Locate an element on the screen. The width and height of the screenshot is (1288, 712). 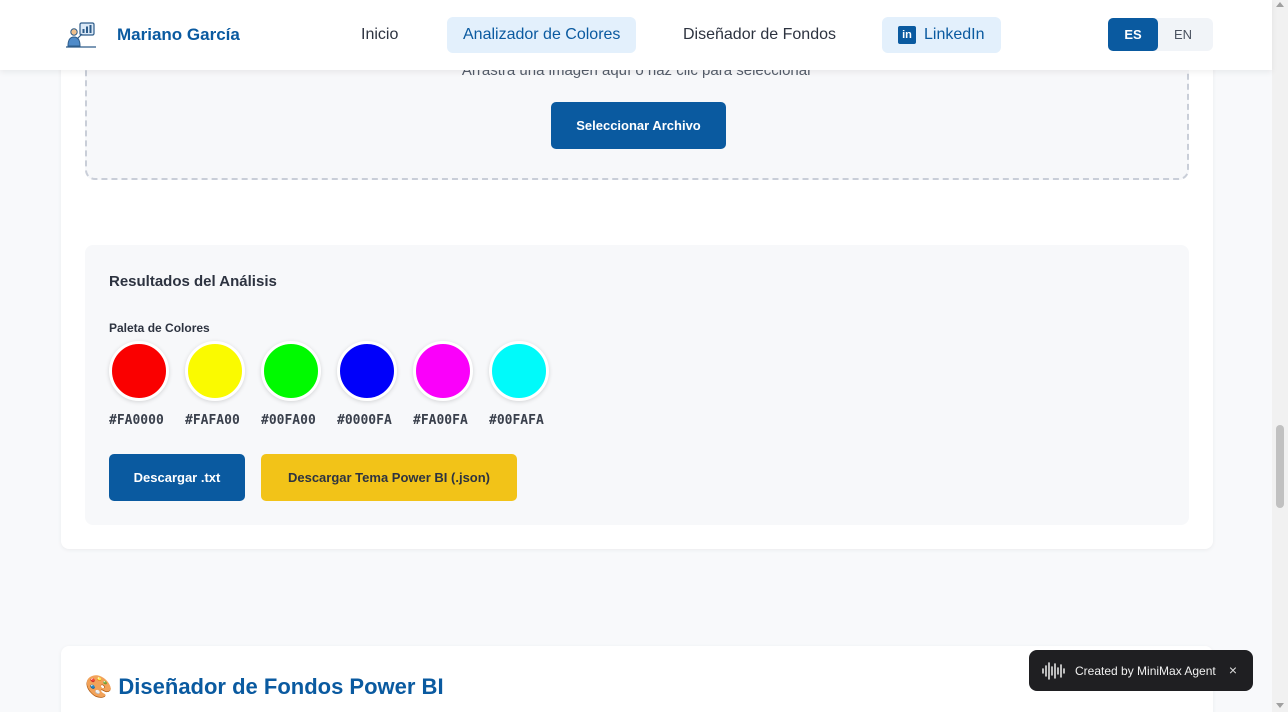
close-icon: × is located at coordinates (1233, 670).